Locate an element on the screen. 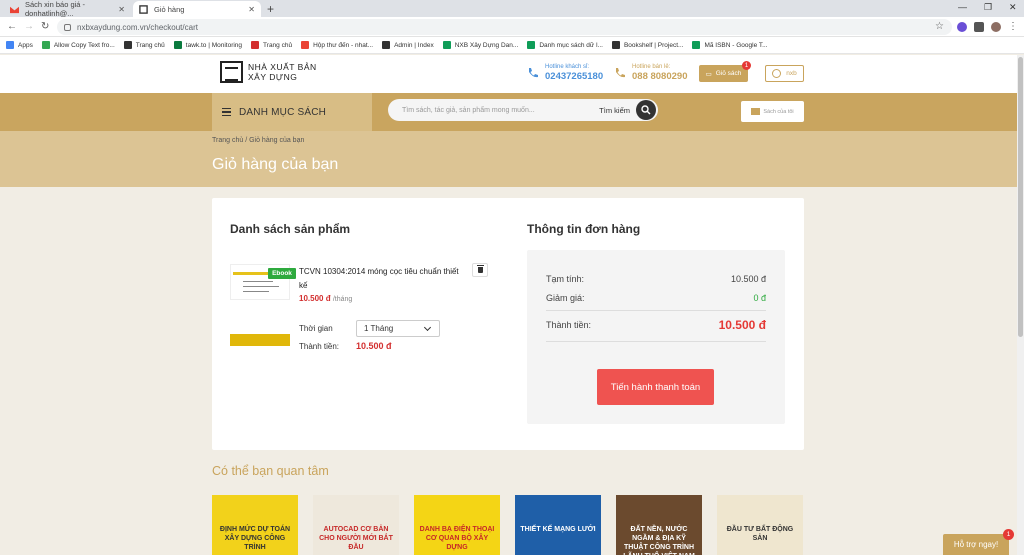  delete-item-button is located at coordinates (480, 270).